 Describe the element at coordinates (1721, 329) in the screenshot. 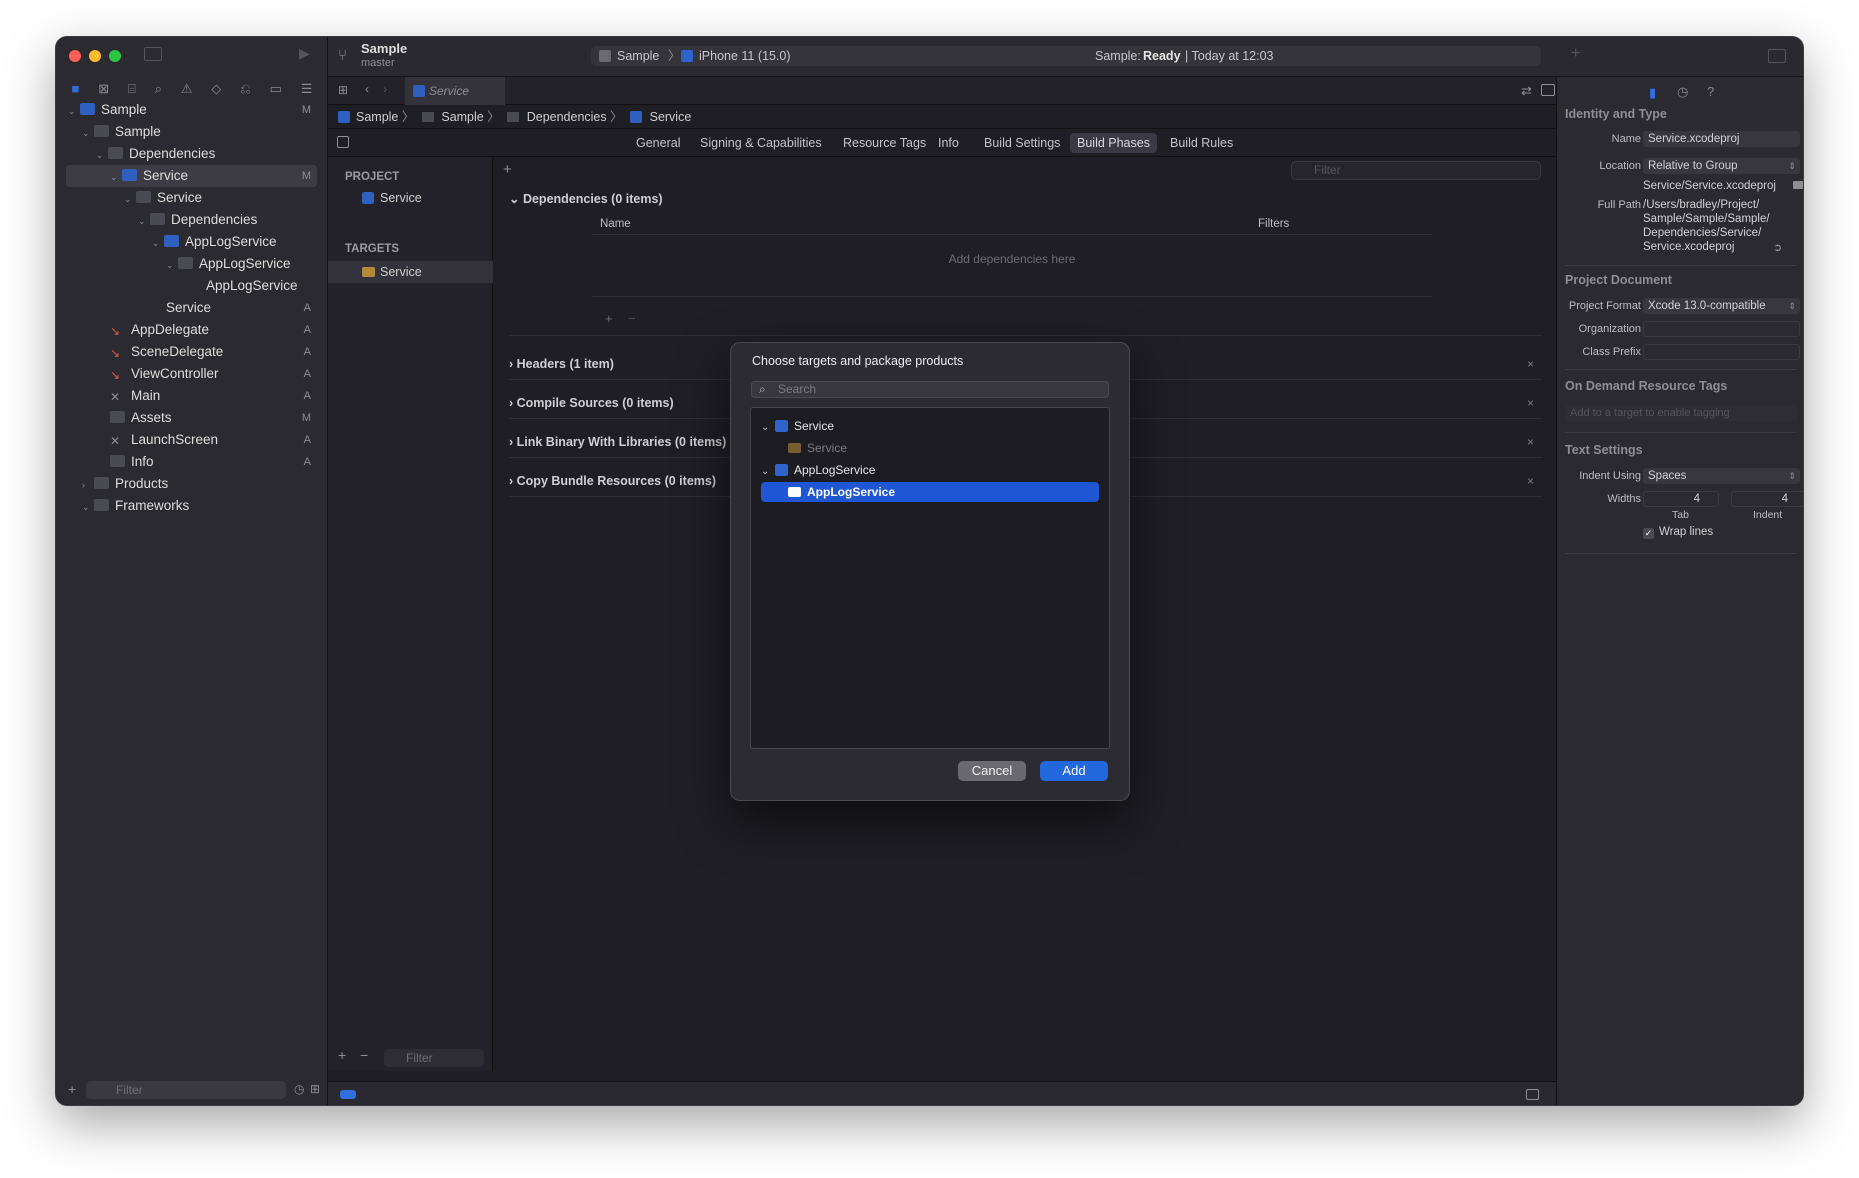

I see `organization-field` at that location.